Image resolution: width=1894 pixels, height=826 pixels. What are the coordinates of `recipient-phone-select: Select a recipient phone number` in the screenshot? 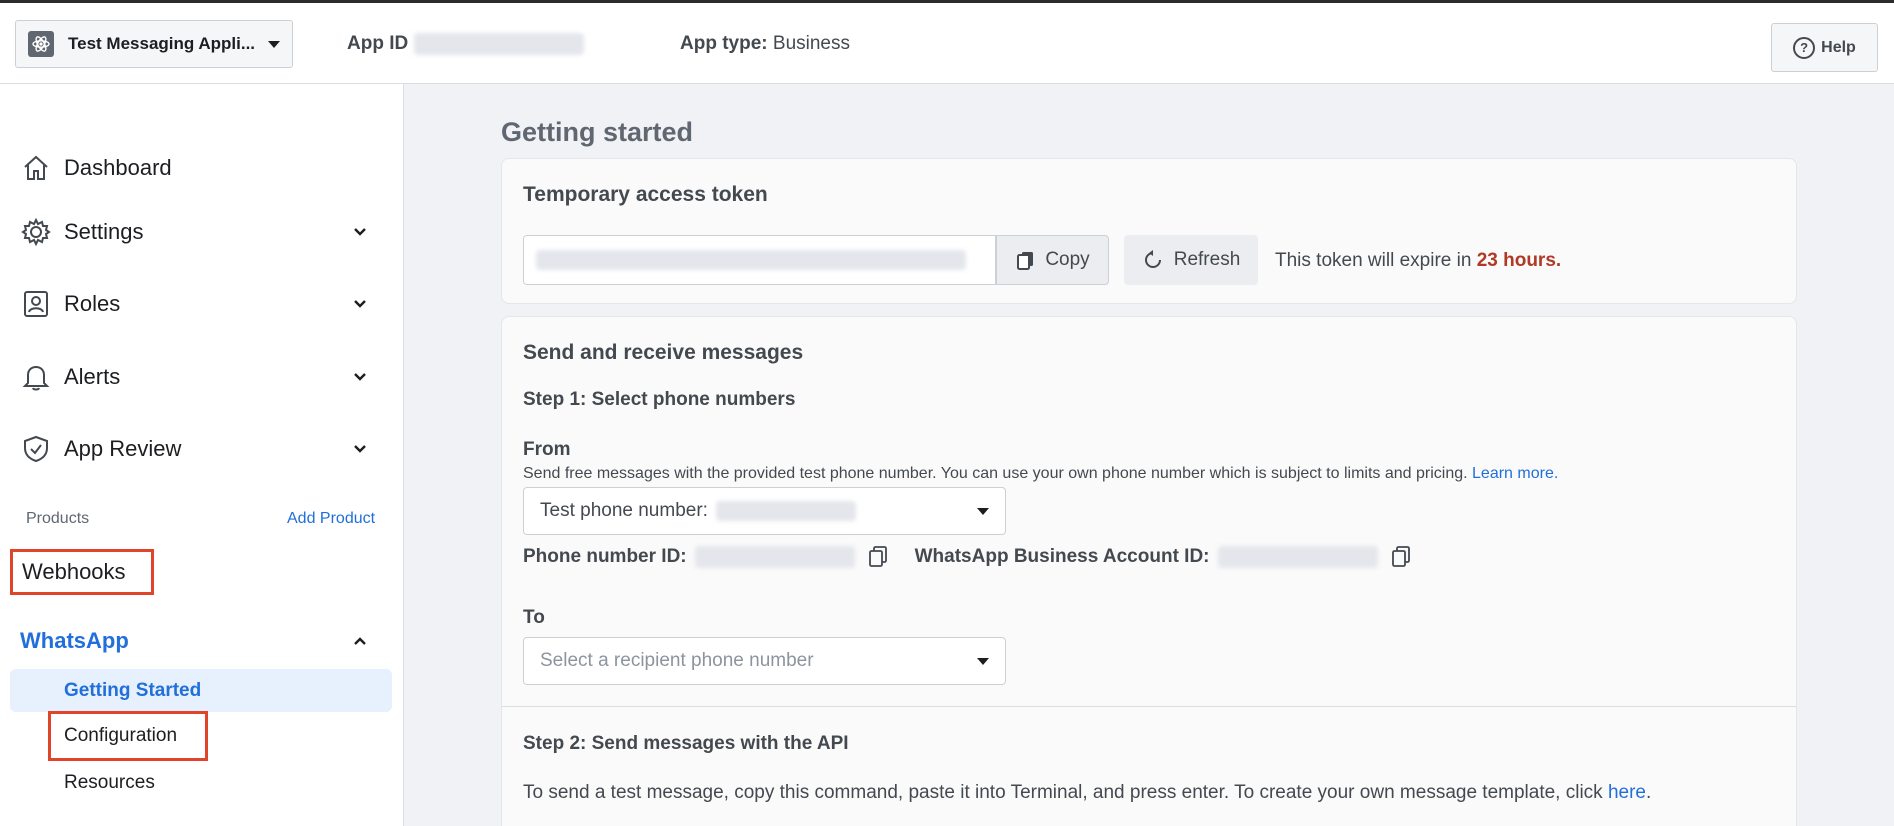 It's located at (764, 661).